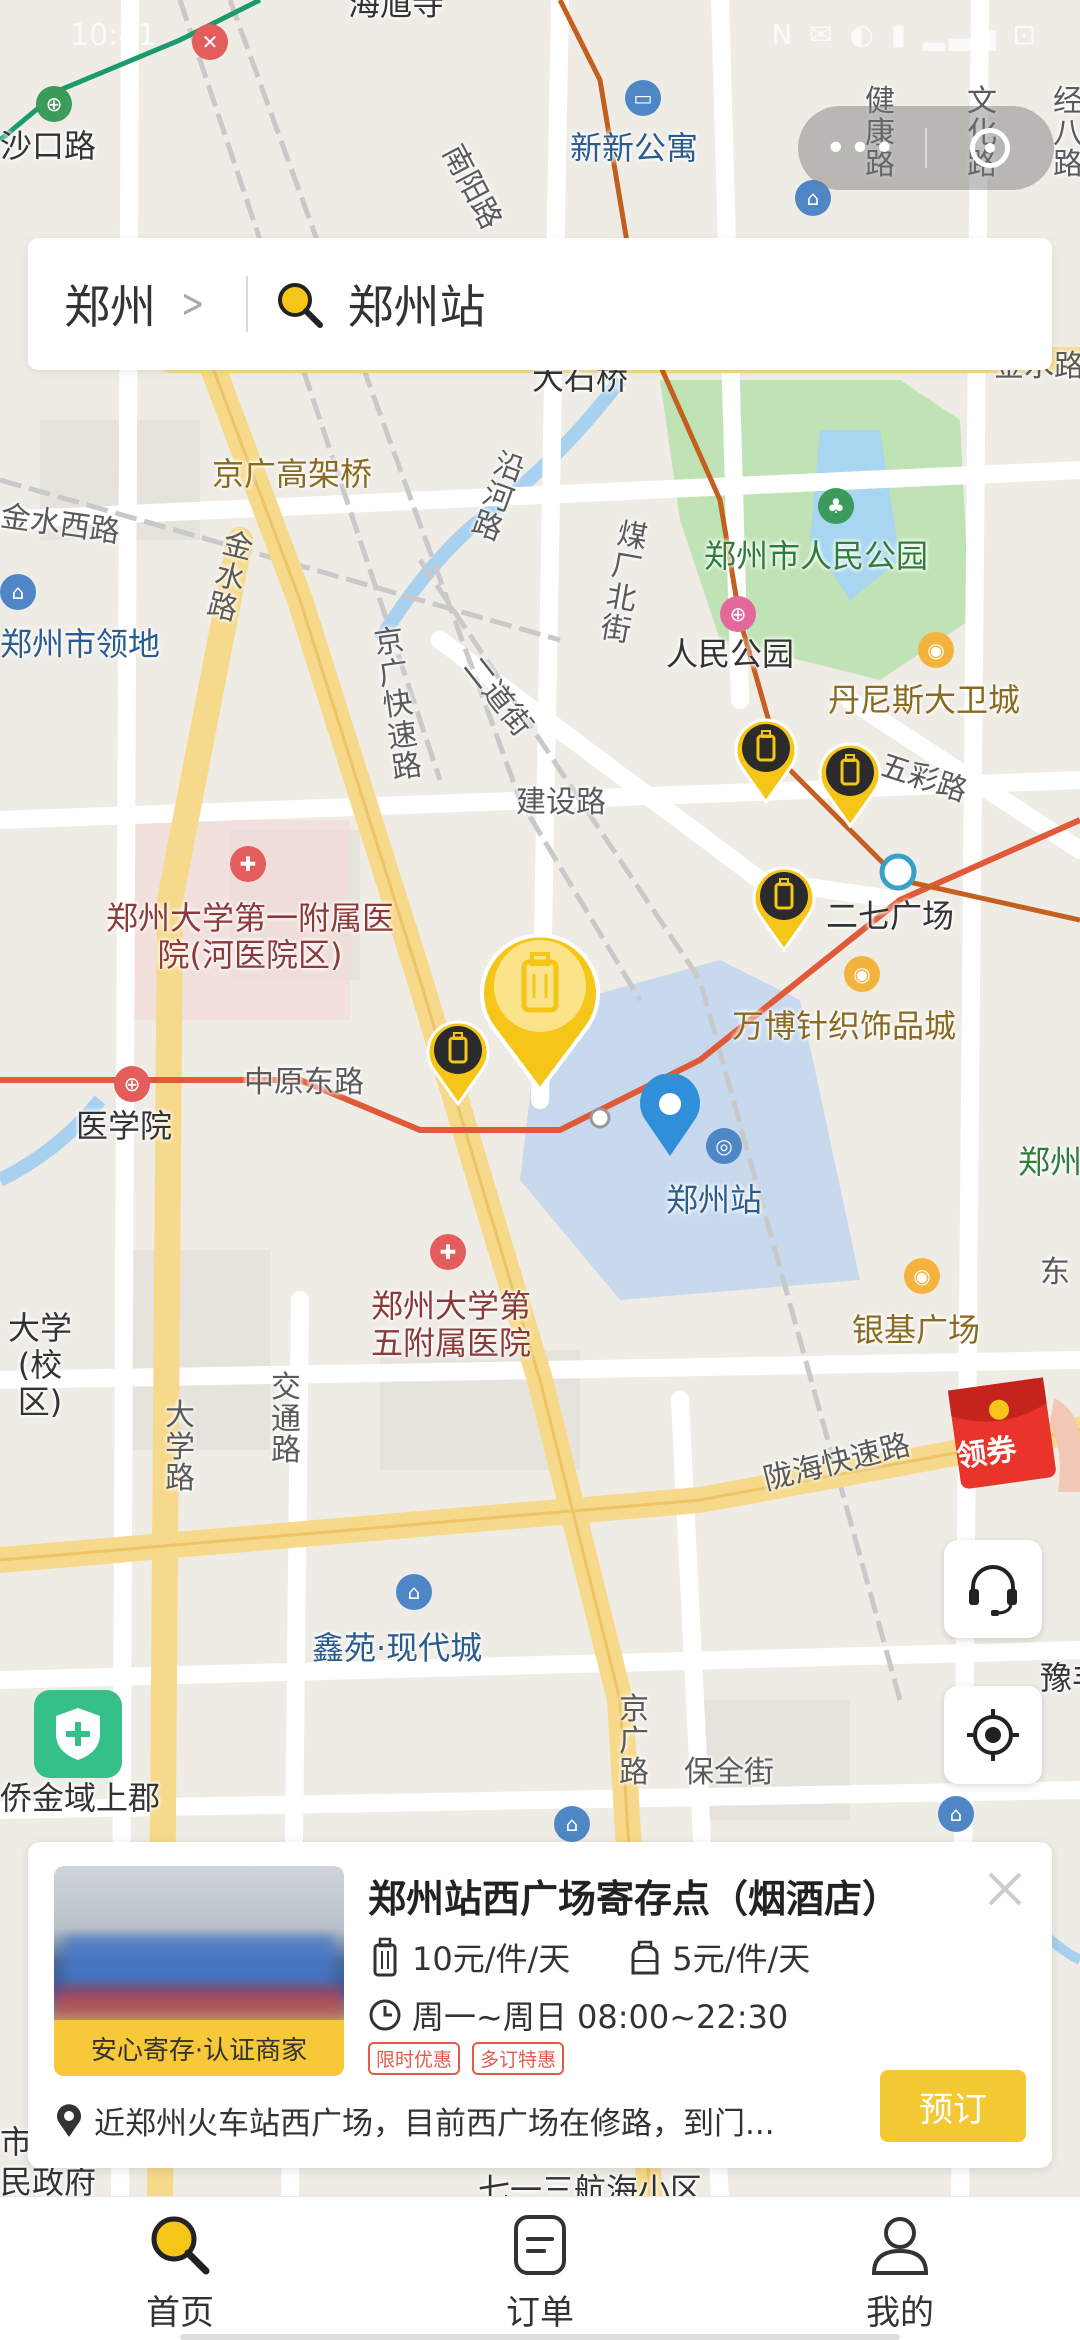  Describe the element at coordinates (110, 304) in the screenshot. I see `city-selector: 郑州` at that location.